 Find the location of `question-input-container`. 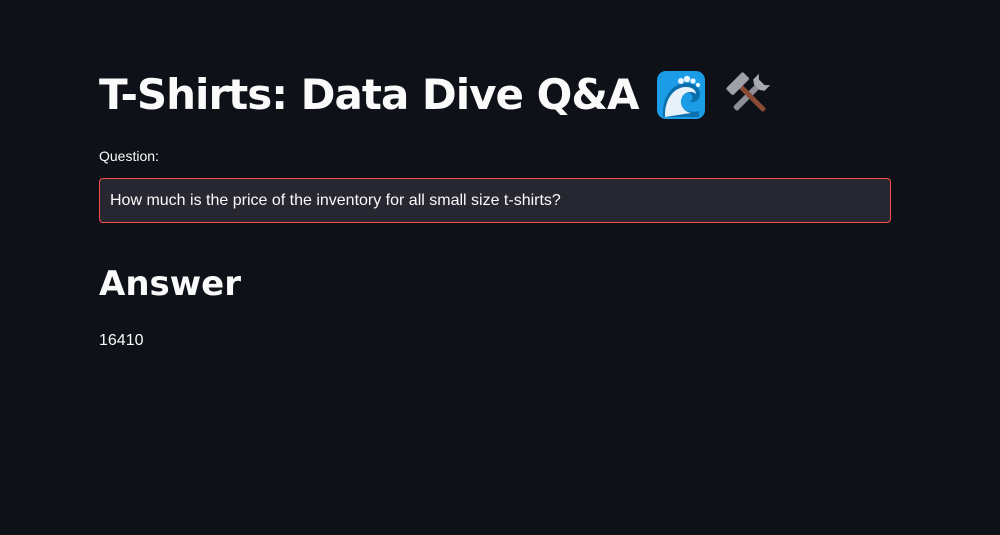

question-input-container is located at coordinates (495, 200).